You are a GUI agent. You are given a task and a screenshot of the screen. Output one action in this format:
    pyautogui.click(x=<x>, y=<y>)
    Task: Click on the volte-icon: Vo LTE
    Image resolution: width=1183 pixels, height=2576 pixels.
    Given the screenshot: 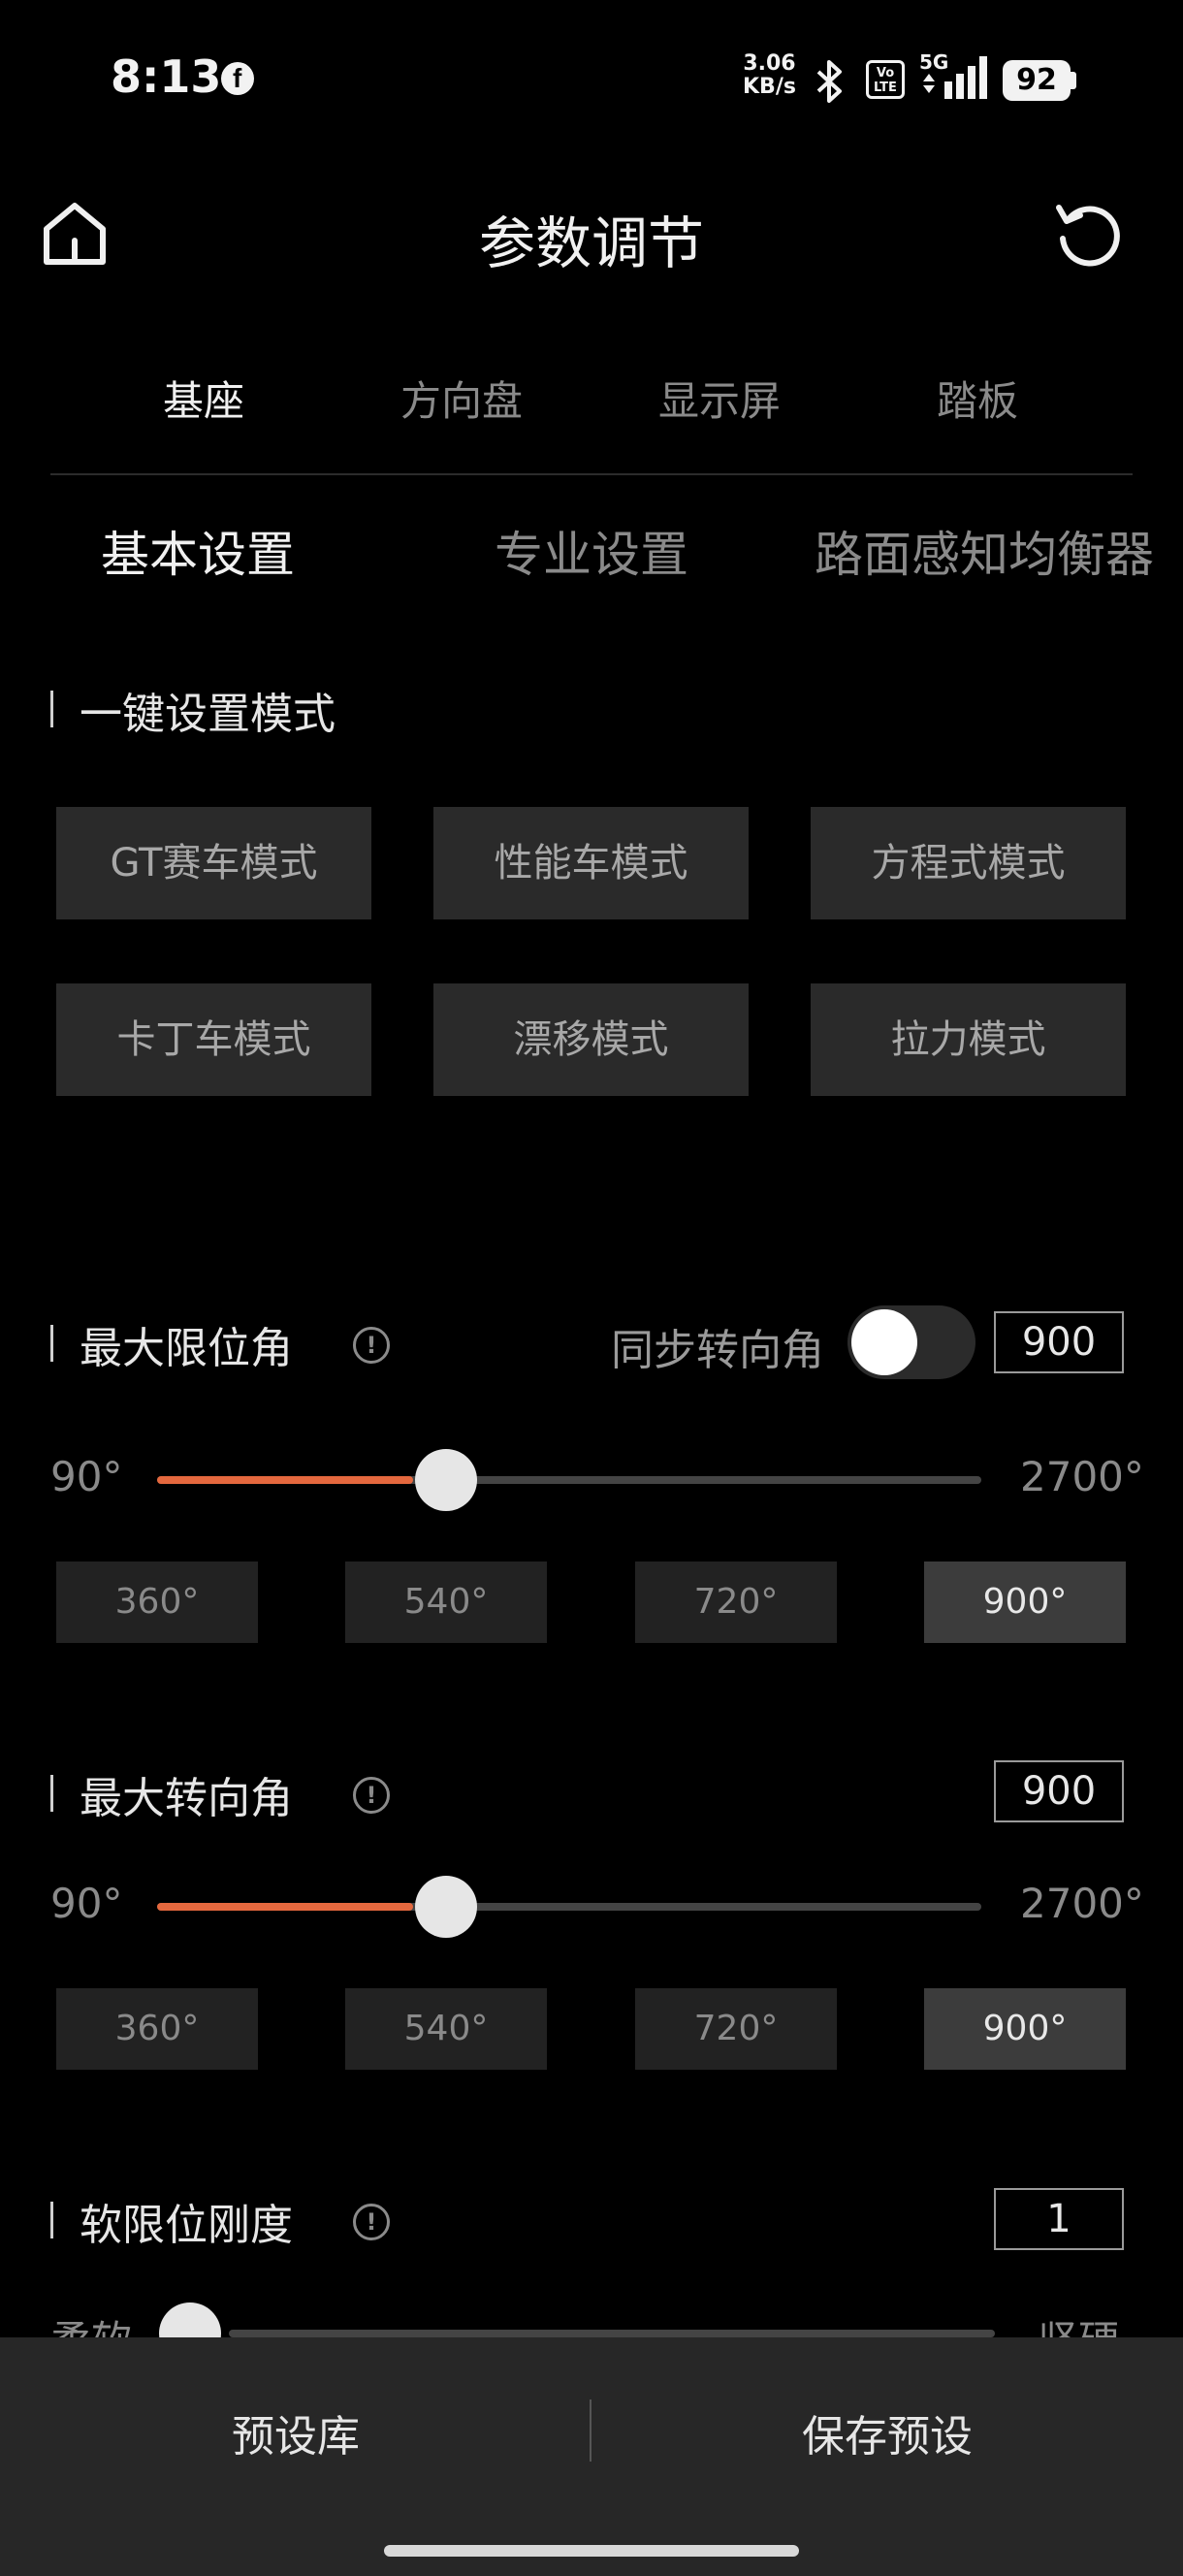 What is the action you would take?
    pyautogui.click(x=885, y=79)
    